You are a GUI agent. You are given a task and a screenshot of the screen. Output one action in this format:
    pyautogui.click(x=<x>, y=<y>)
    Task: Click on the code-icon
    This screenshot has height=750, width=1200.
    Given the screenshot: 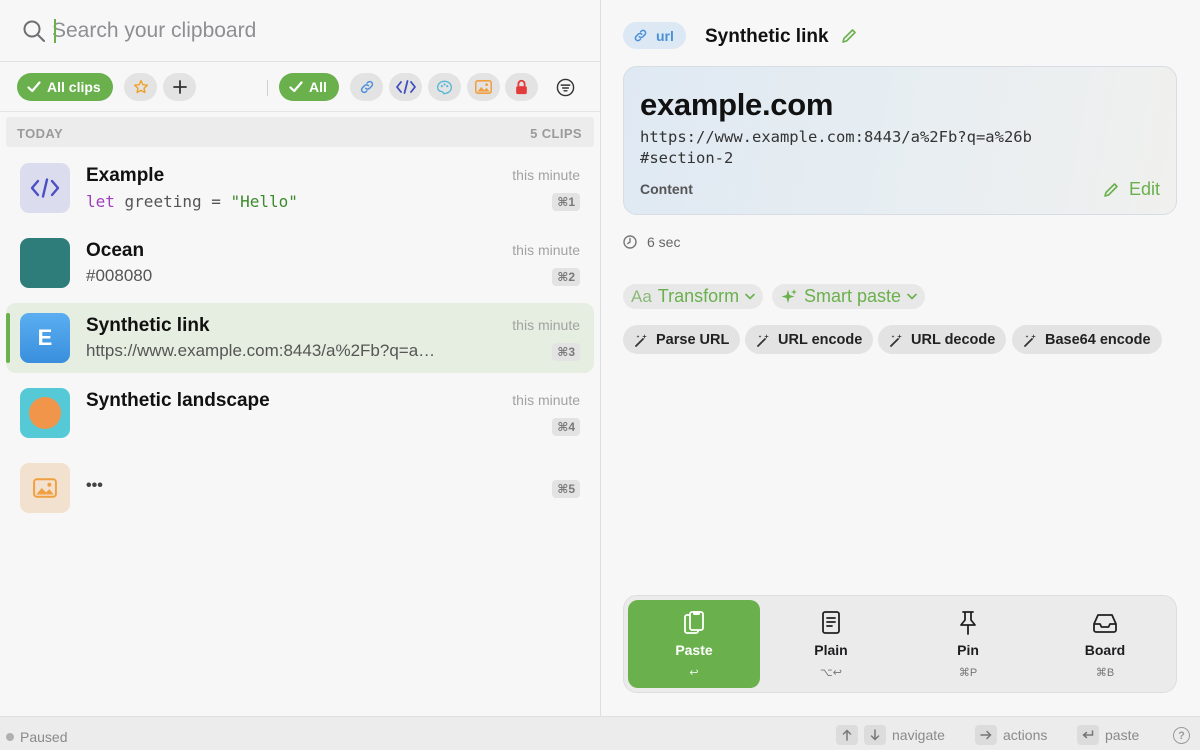 What is the action you would take?
    pyautogui.click(x=405, y=87)
    